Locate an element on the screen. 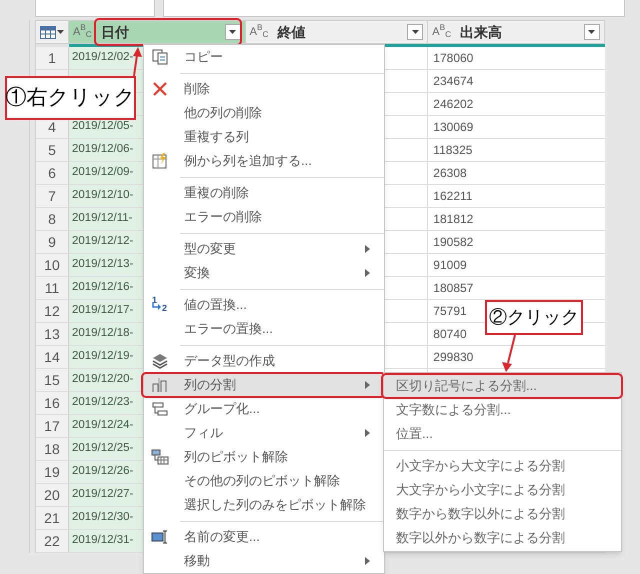  callout-label: ②クリック is located at coordinates (534, 317).